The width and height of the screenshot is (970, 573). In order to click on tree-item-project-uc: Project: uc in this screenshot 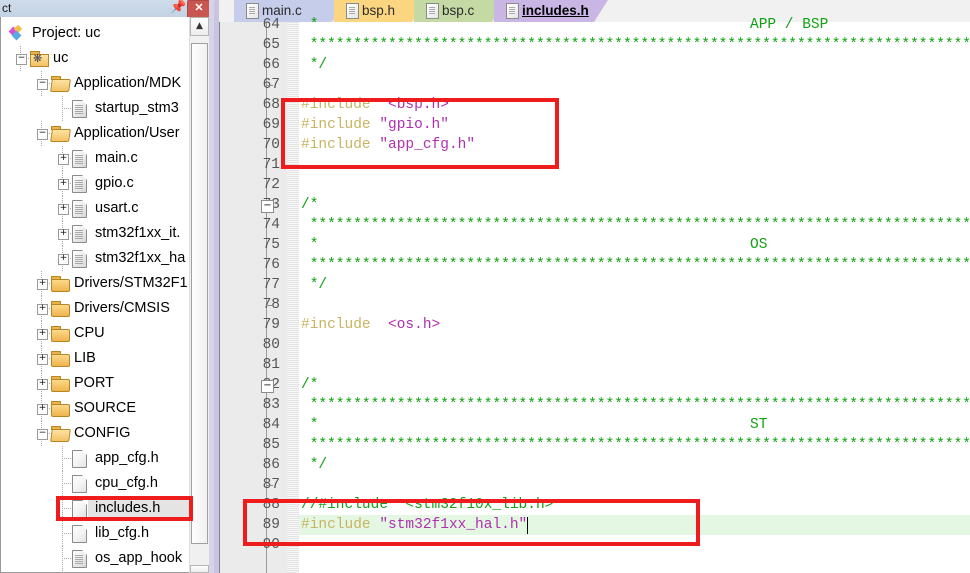, I will do `click(95, 33)`.